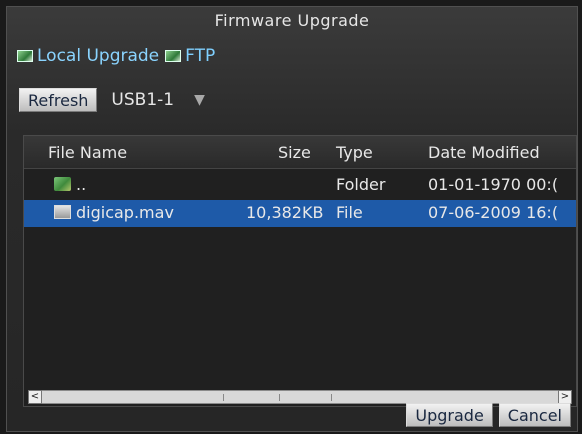 The height and width of the screenshot is (434, 582). Describe the element at coordinates (35, 397) in the screenshot. I see `scroll-left-arrow-icon: <` at that location.